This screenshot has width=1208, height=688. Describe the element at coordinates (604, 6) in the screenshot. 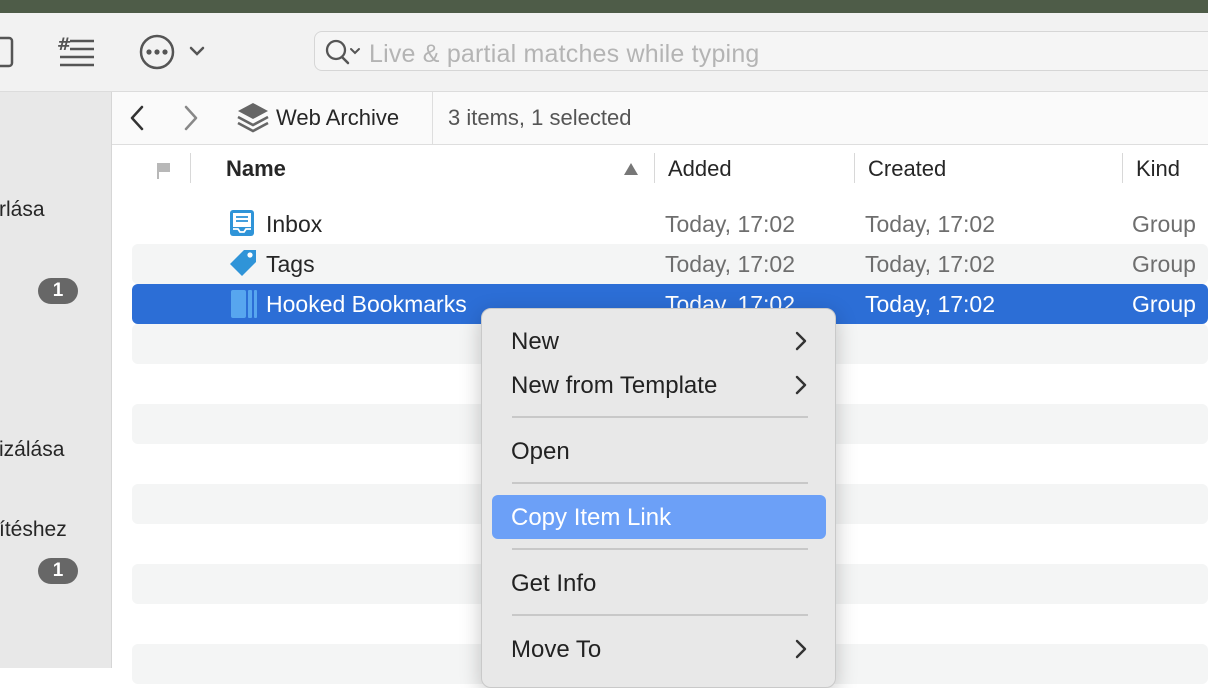

I see `window-title-strip` at that location.